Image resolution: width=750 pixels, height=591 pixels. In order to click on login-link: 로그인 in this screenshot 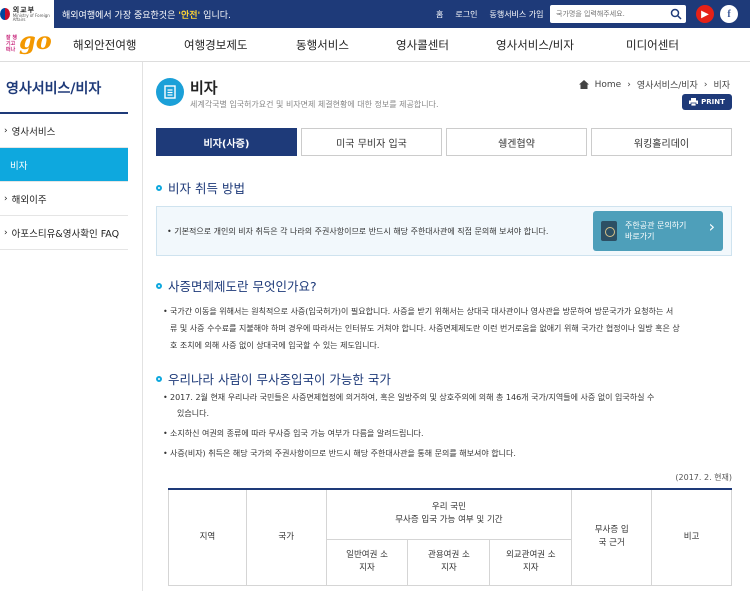, I will do `click(466, 14)`.